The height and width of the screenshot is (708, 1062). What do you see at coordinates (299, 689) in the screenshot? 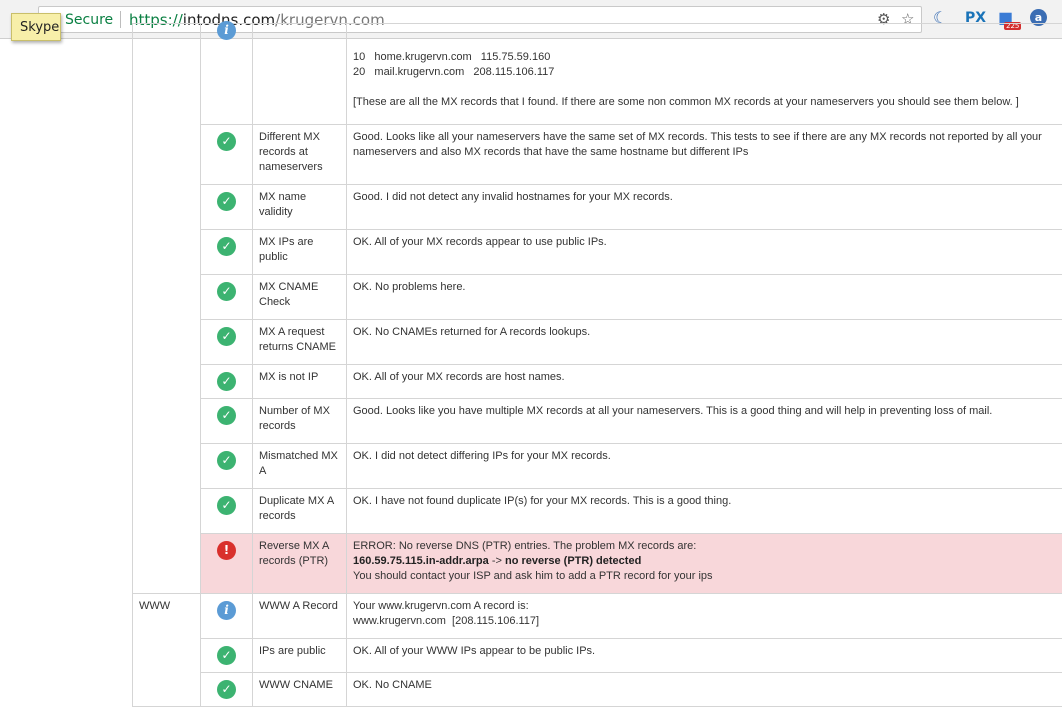
I see `test-name: WWW CNAME` at bounding box center [299, 689].